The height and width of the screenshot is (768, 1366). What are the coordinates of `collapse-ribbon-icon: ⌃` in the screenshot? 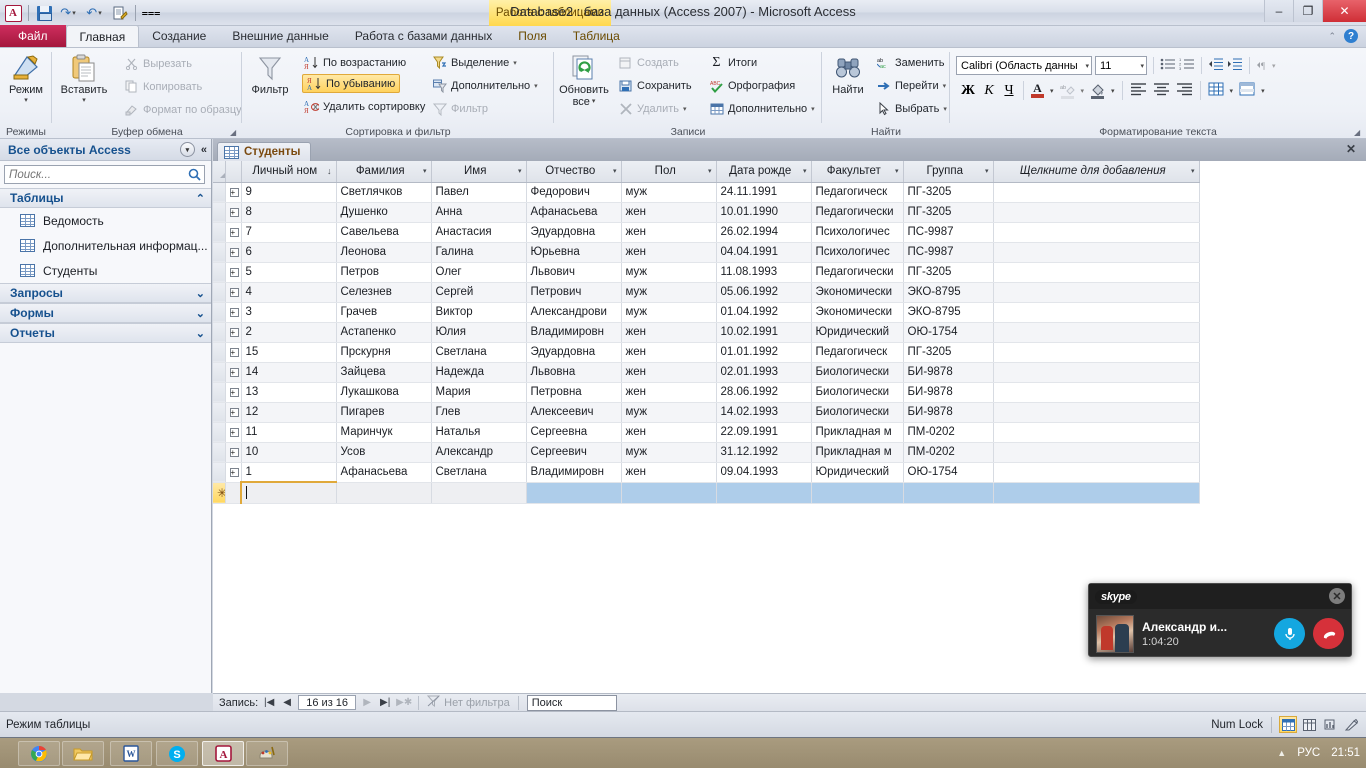 It's located at (1332, 36).